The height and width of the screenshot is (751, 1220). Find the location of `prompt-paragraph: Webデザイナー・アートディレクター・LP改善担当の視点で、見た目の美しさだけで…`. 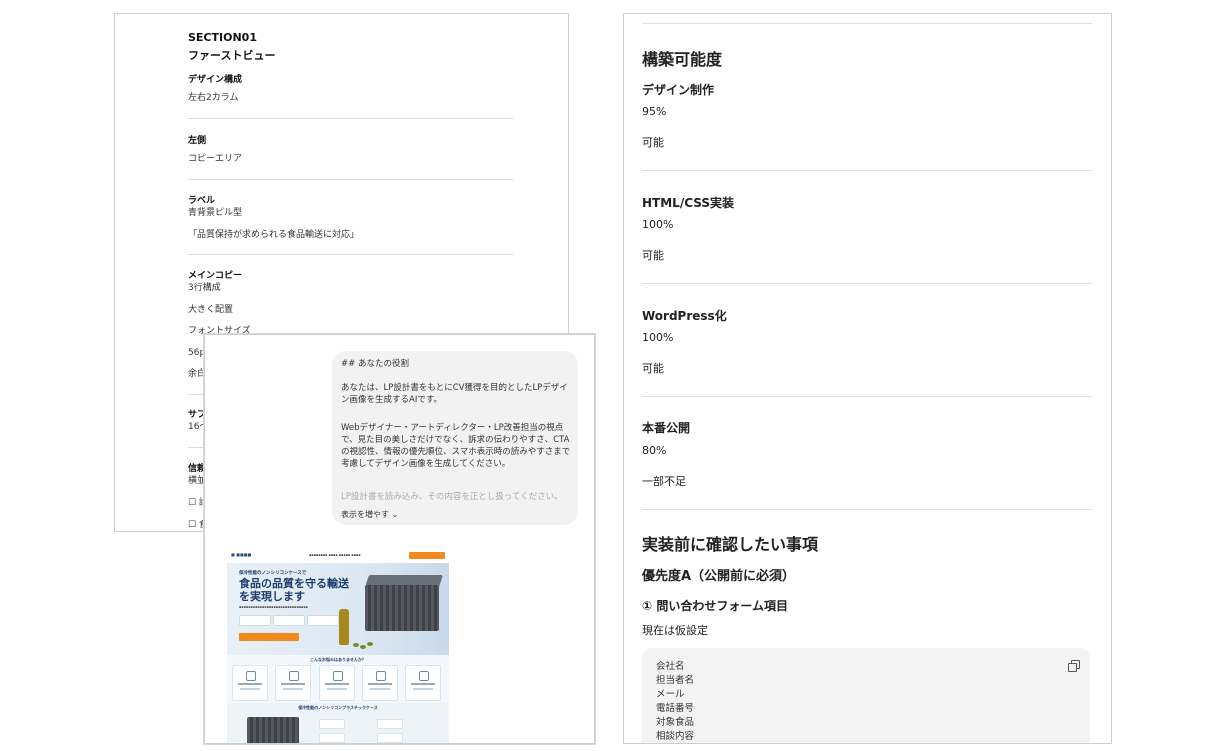

prompt-paragraph: Webデザイナー・アートディレクター・LP改善担当の視点で、見た目の美しさだけで… is located at coordinates (456, 446).